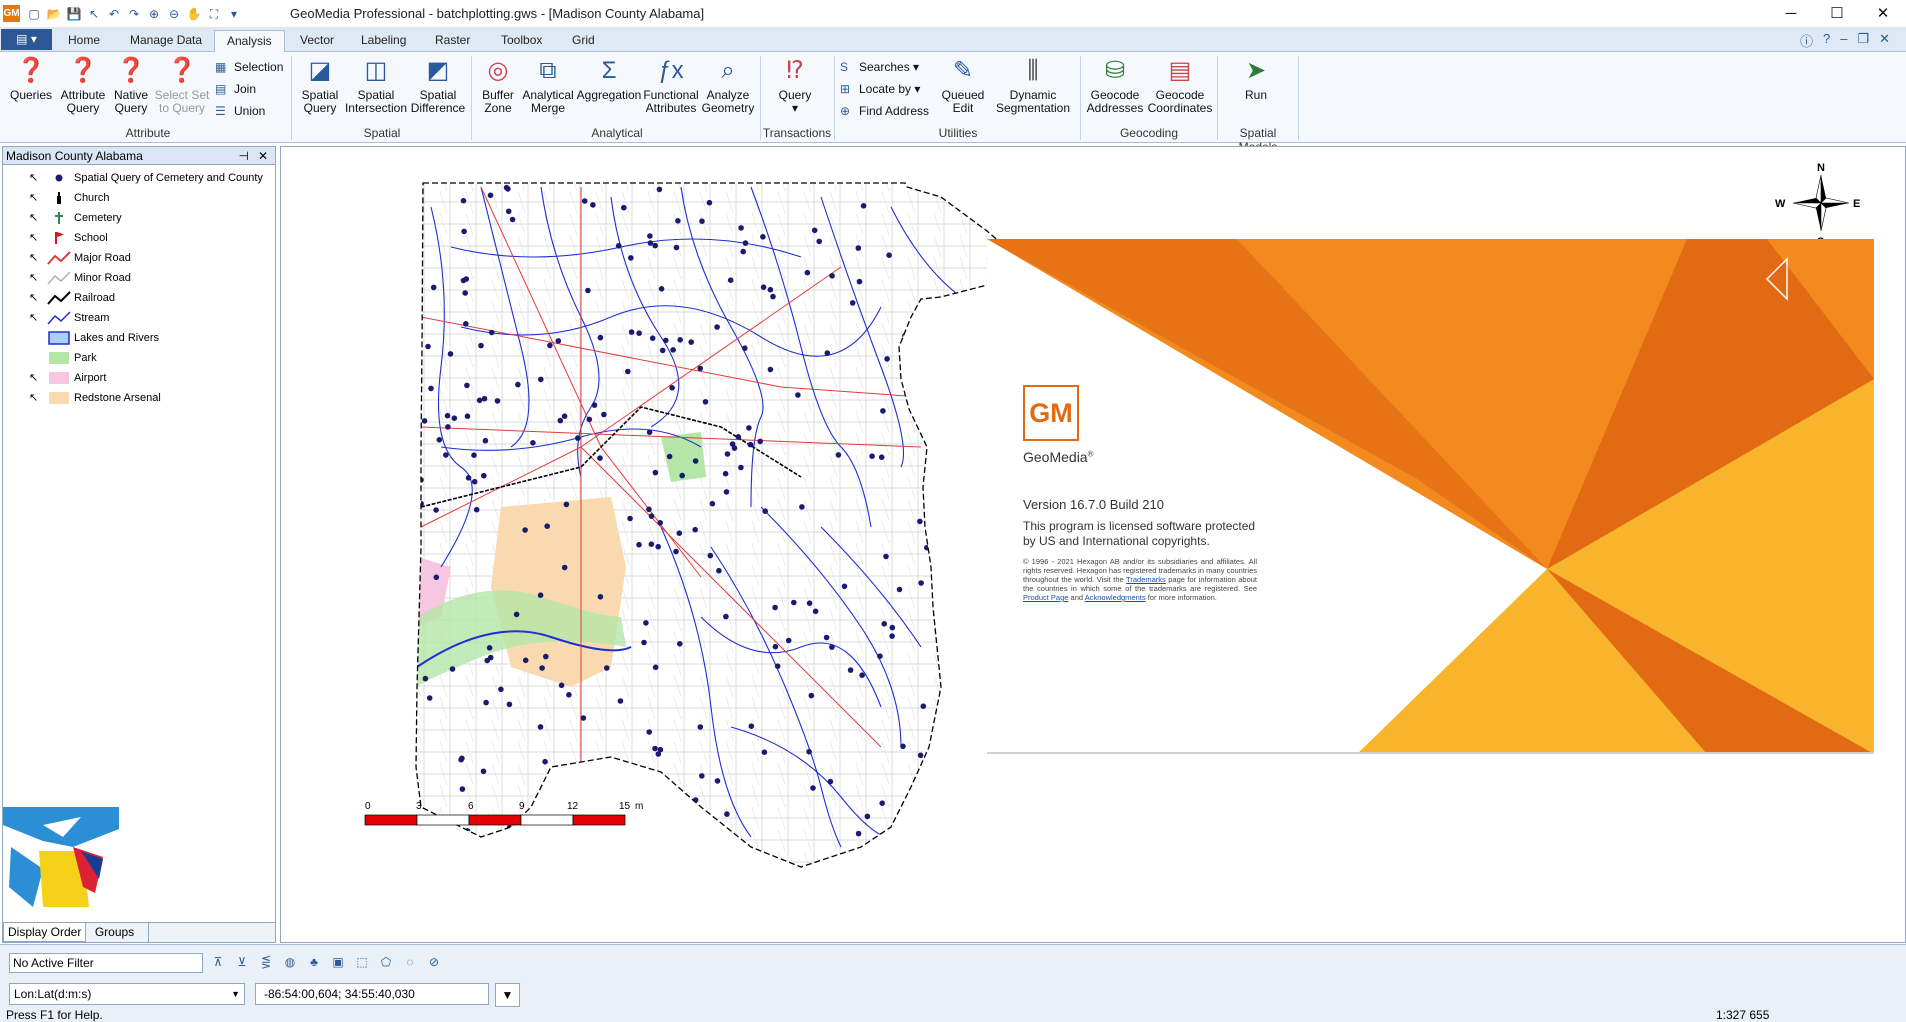  What do you see at coordinates (266, 962) in the screenshot?
I see `layer-icon: ⋚` at bounding box center [266, 962].